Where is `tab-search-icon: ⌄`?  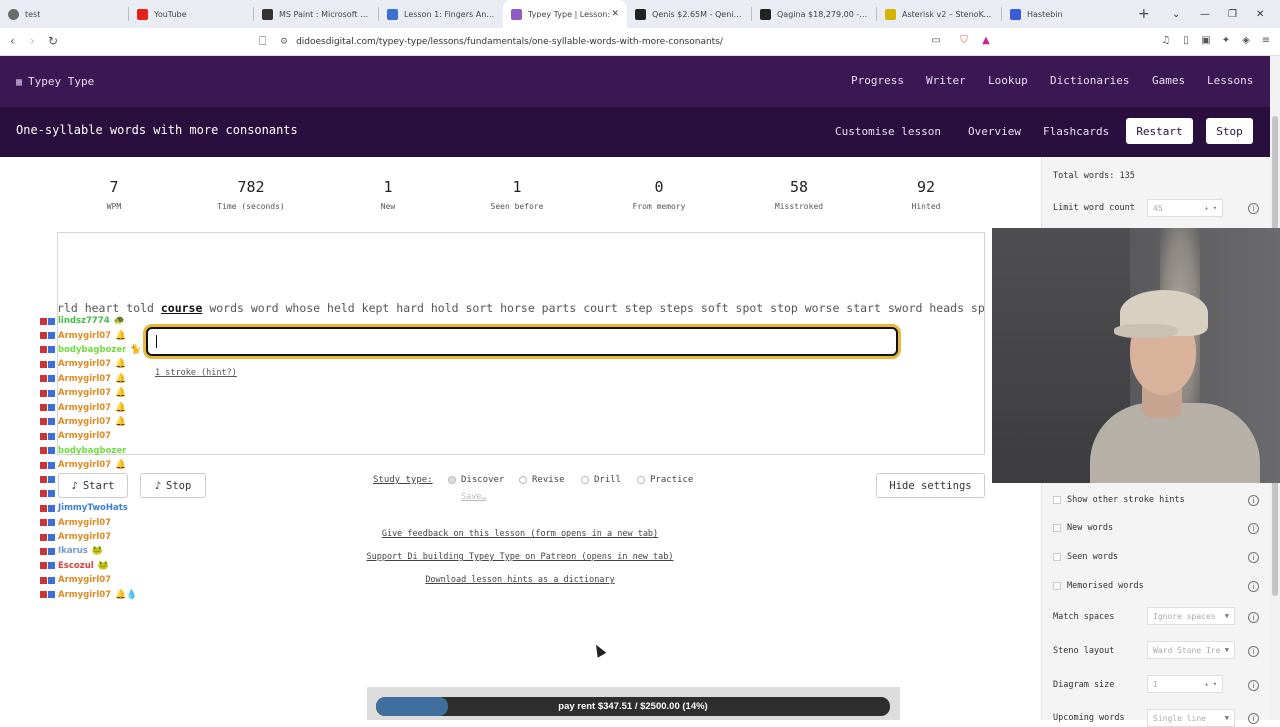
tab-search-icon: ⌄ is located at coordinates (1176, 14).